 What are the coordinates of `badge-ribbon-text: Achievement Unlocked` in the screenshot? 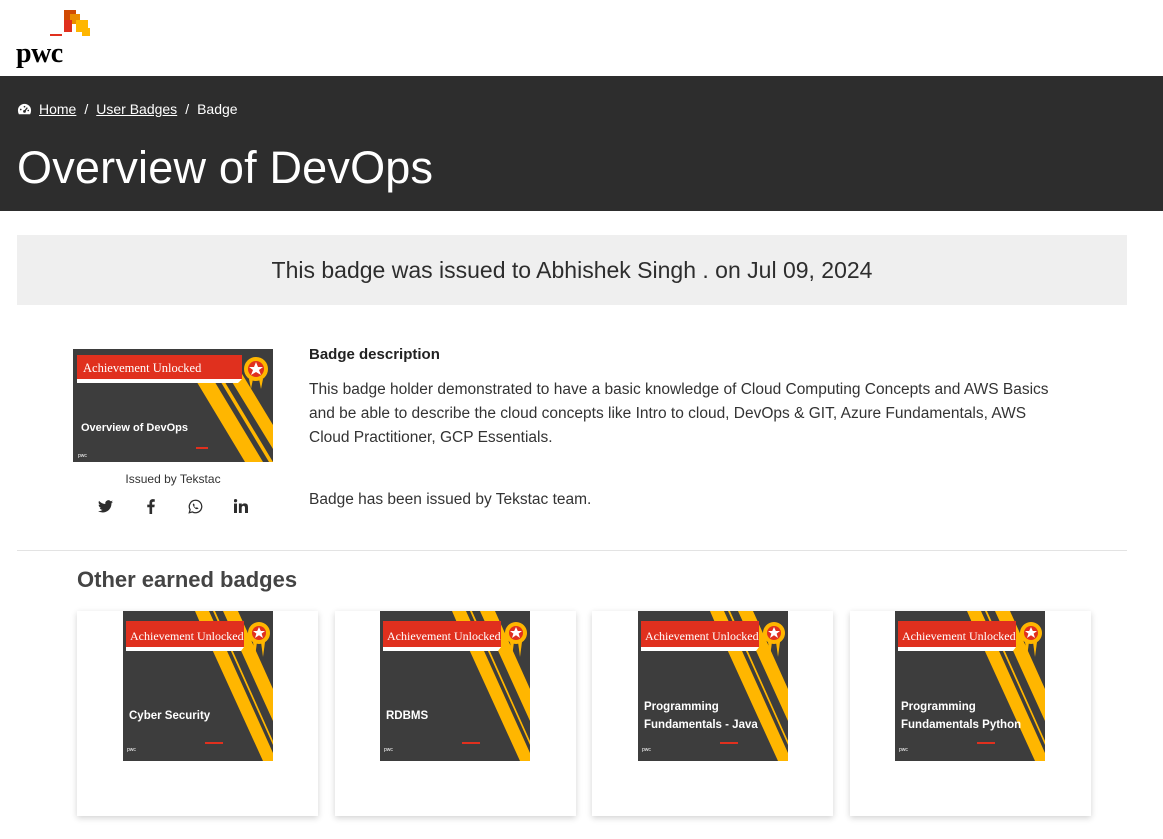 It's located at (142, 368).